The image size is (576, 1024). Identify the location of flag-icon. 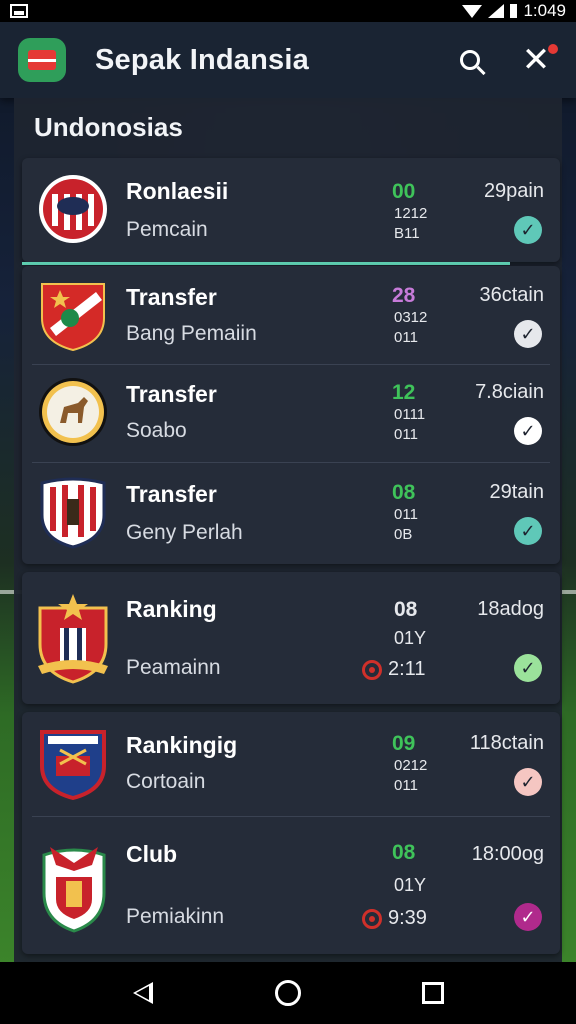
(42, 60).